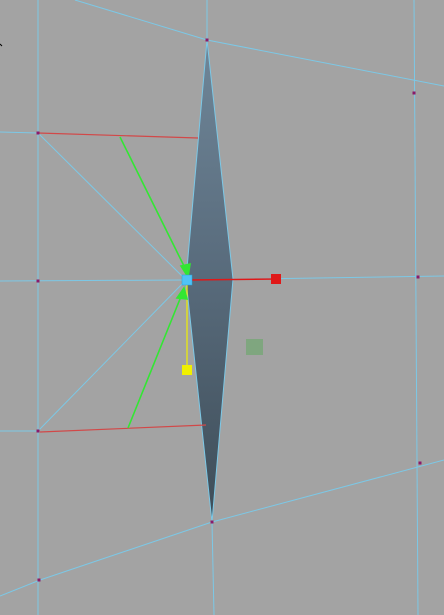 The width and height of the screenshot is (444, 615). I want to click on normal-arrow-upper, so click(155, 208).